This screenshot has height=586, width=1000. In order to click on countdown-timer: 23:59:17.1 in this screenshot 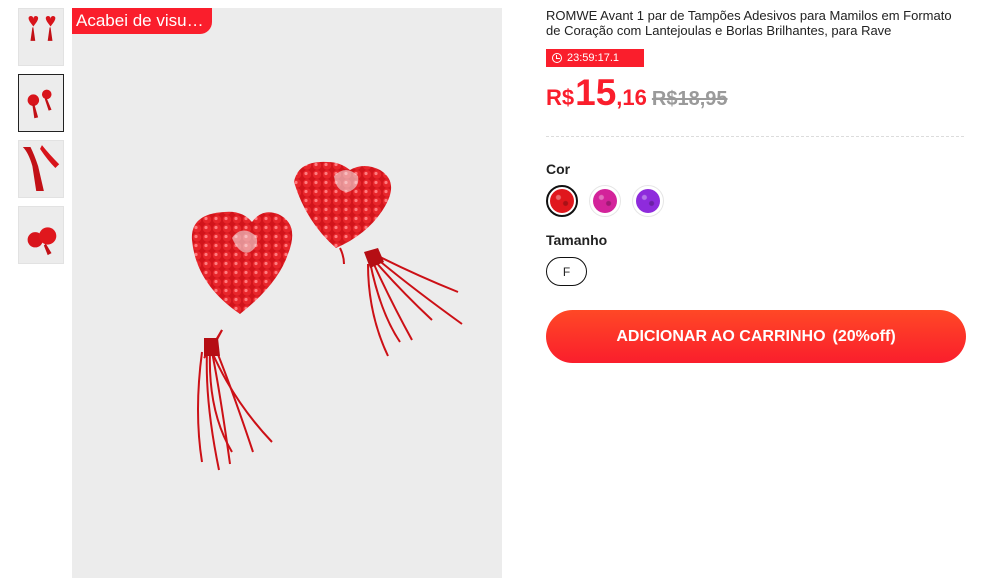, I will do `click(595, 58)`.